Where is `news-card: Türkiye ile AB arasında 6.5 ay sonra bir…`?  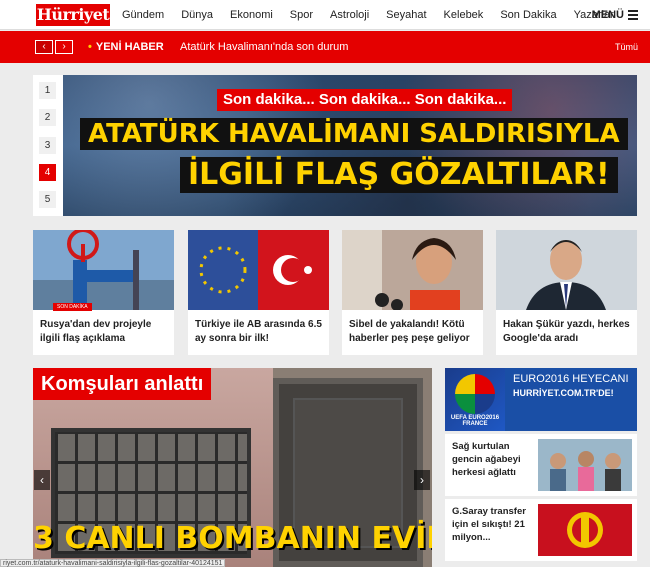
news-card: Türkiye ile AB arasında 6.5 ay sonra bir… is located at coordinates (258, 292).